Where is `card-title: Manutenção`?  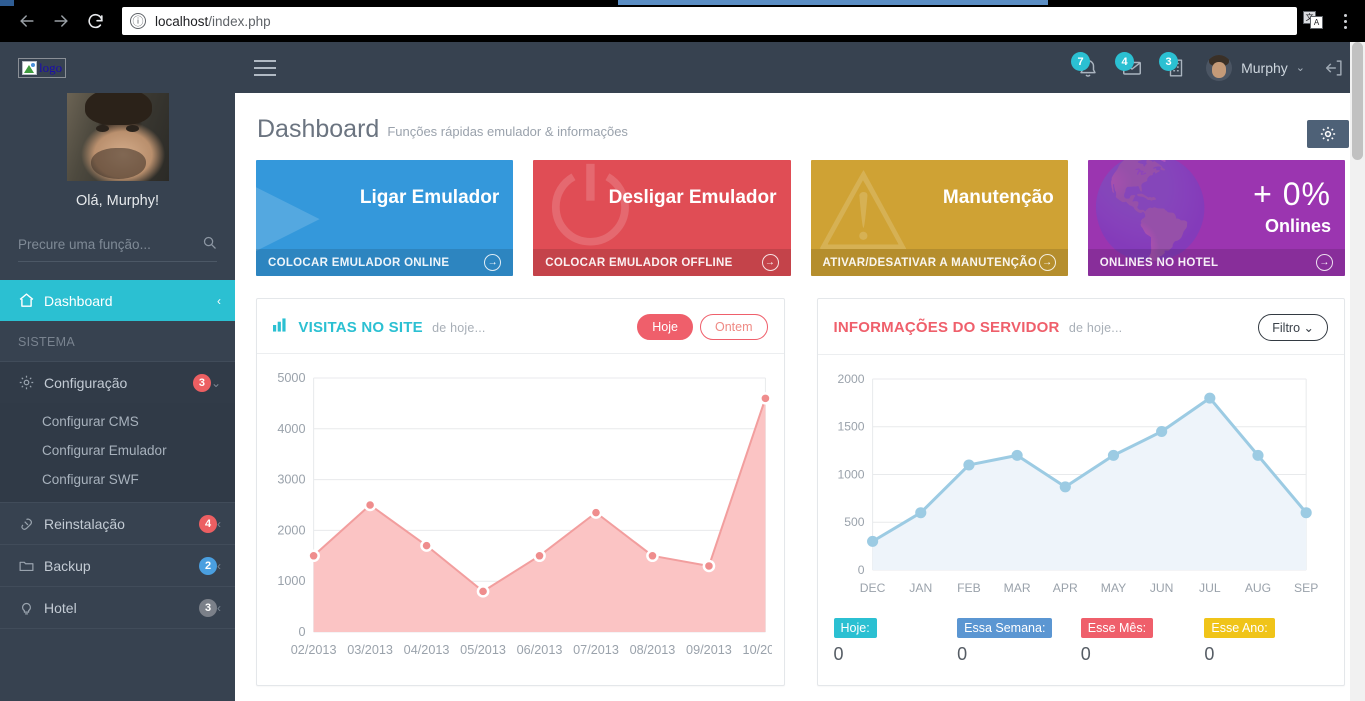 card-title: Manutenção is located at coordinates (998, 197).